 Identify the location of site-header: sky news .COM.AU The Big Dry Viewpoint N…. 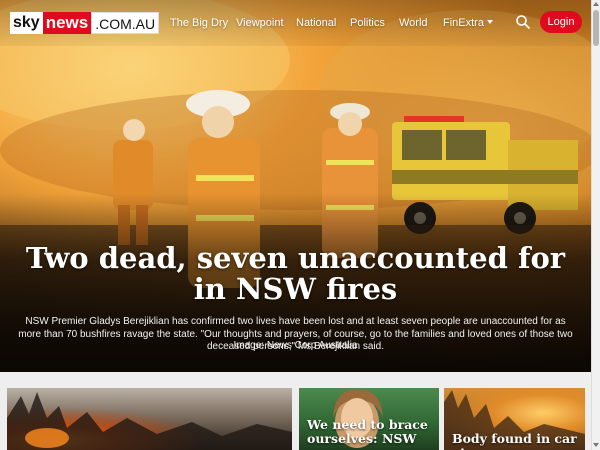
(295, 23).